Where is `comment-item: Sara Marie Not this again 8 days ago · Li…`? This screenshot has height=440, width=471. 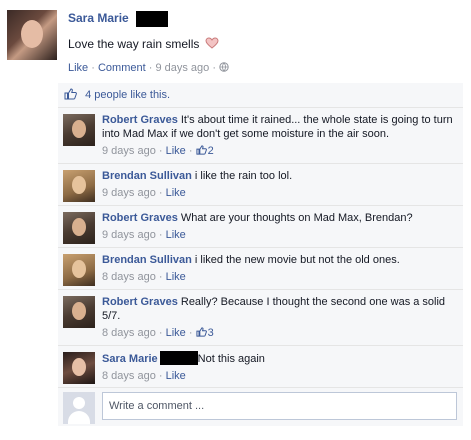 comment-item: Sara Marie Not this again 8 days ago · Li… is located at coordinates (260, 366).